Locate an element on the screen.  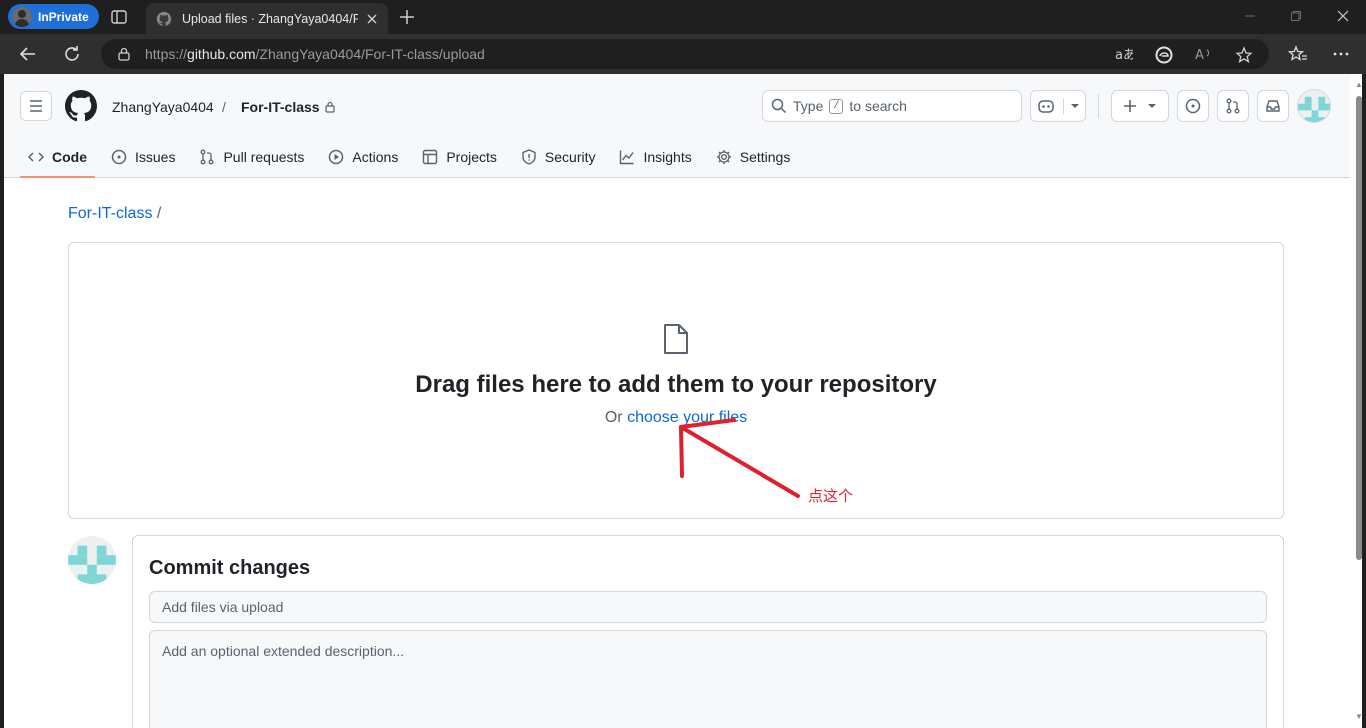
dropzone-choose-text: Or choose your files is located at coordinates (676, 418).